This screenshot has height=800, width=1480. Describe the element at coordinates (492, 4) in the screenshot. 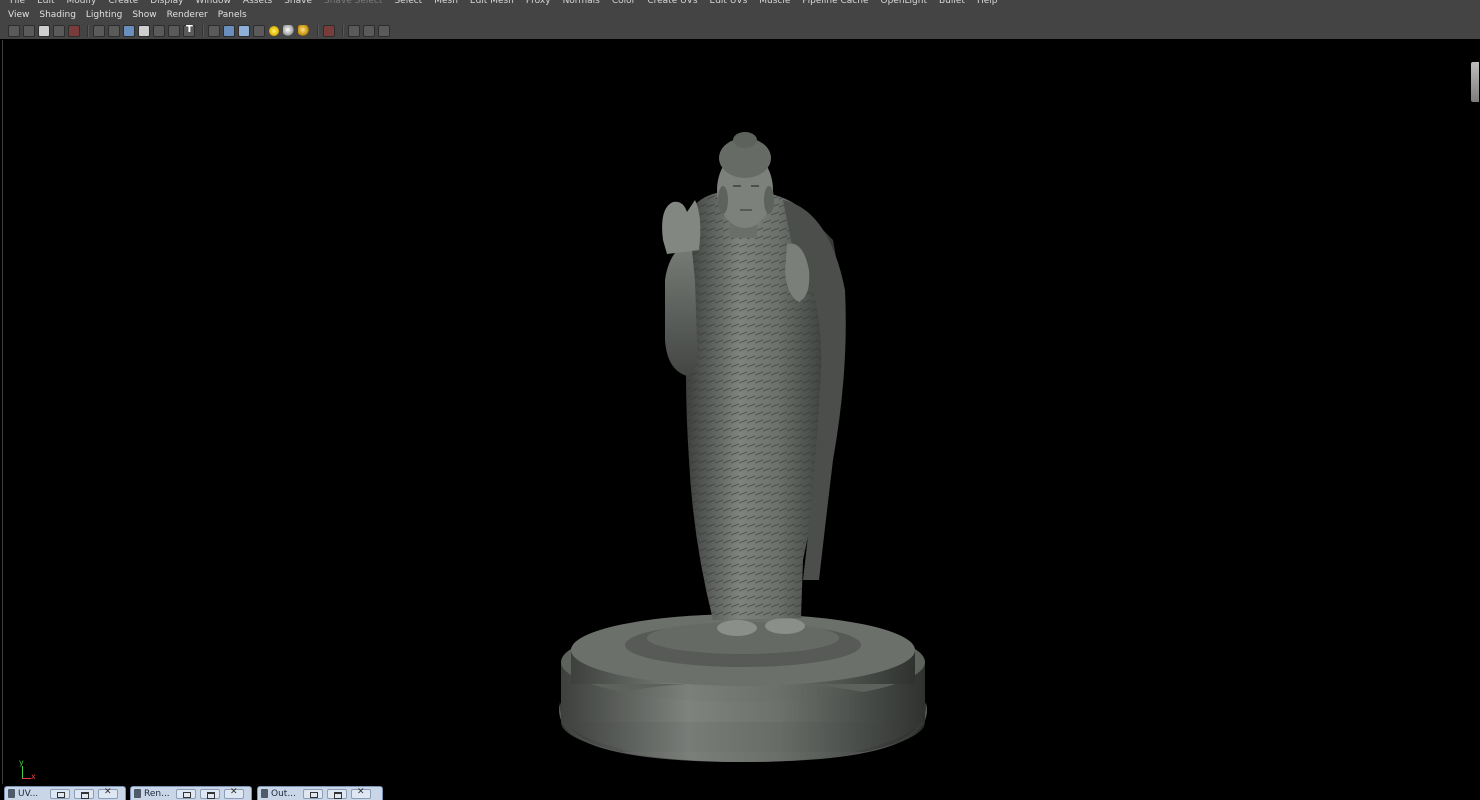

I see `menu-edit-mesh: Edit Mesh` at that location.